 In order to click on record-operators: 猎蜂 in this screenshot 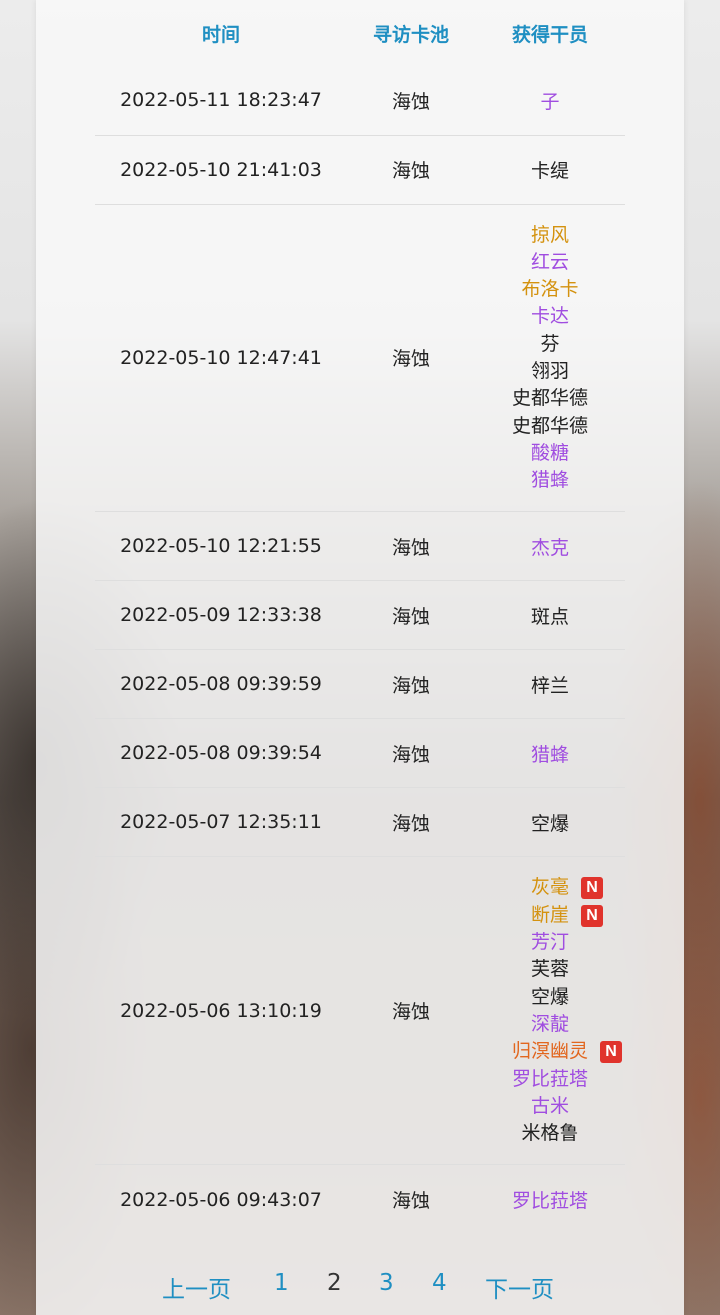, I will do `click(550, 753)`.